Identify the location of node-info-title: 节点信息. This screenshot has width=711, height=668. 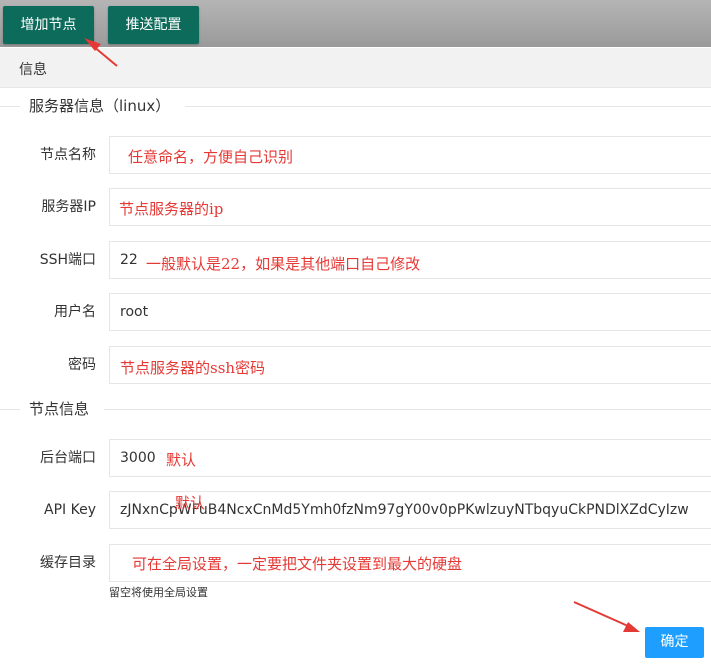
(59, 409).